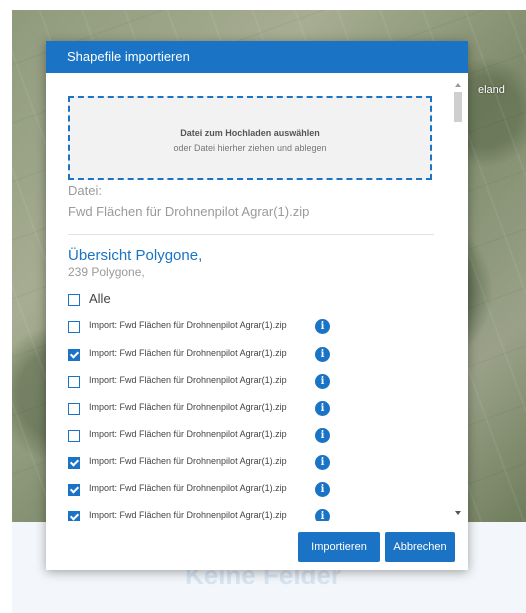  I want to click on scroll-thumb, so click(458, 107).